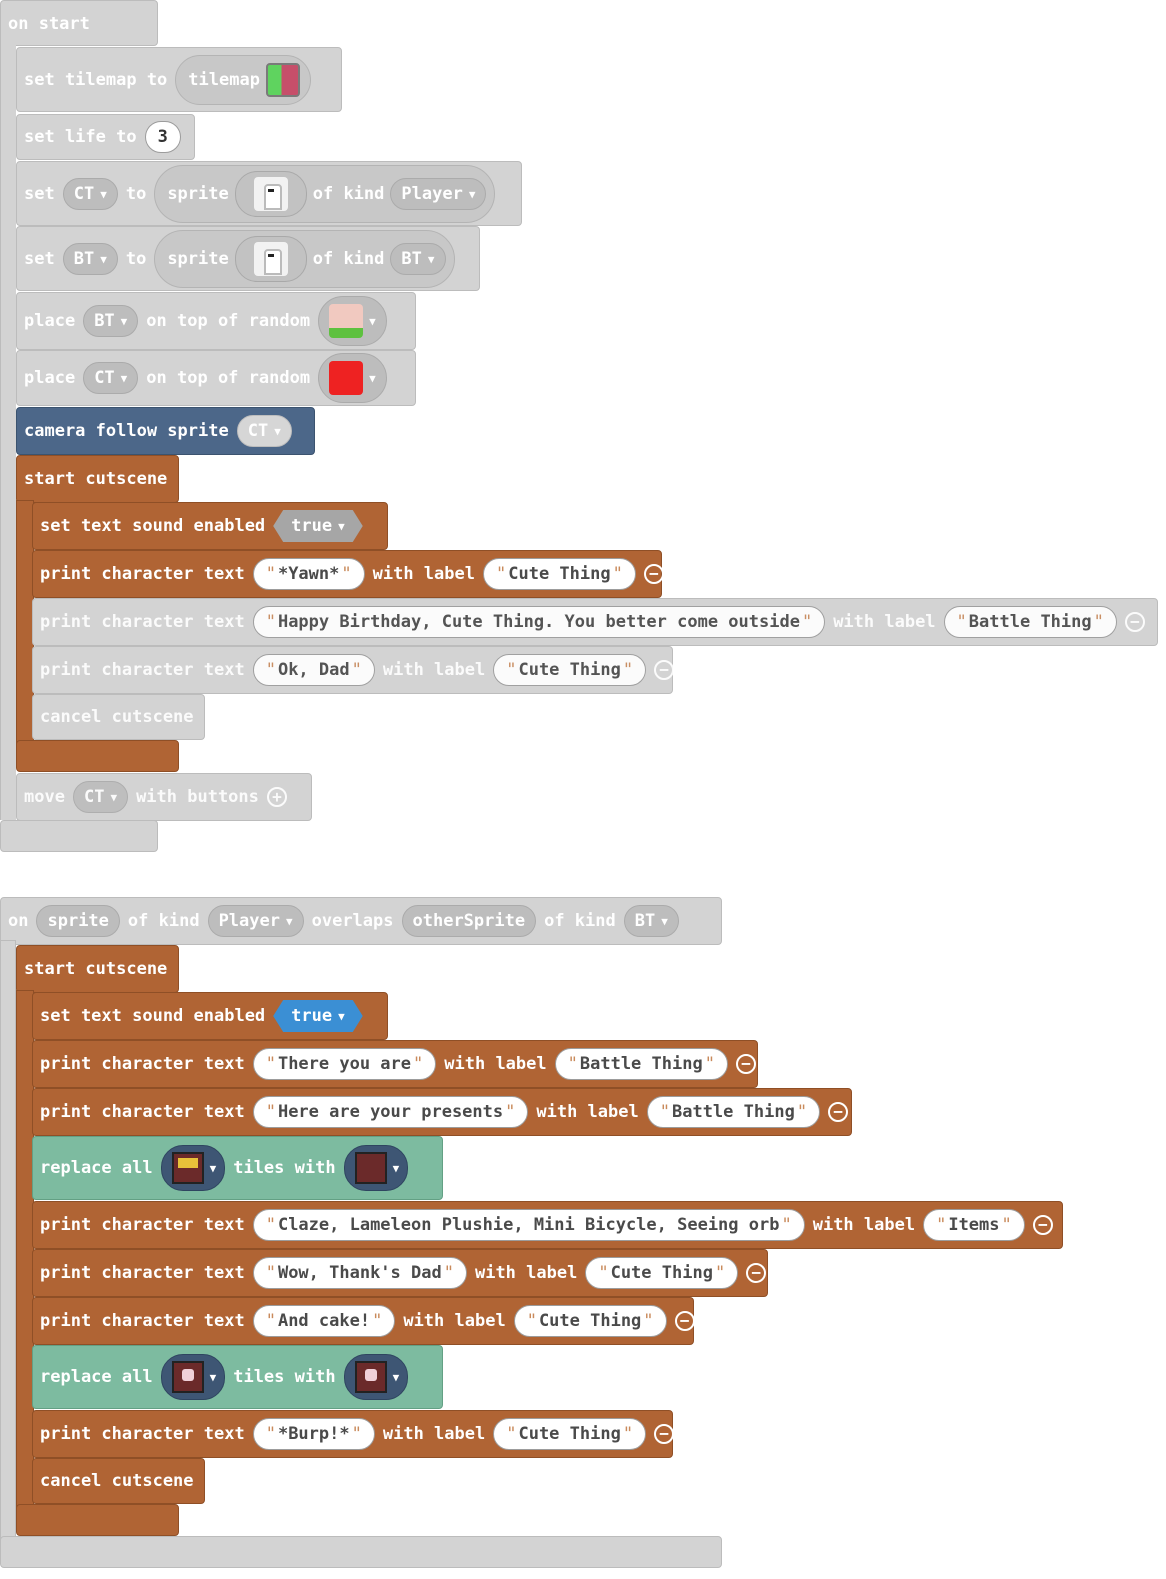  I want to click on move-ct-dropdown: CT ▼, so click(100, 797).